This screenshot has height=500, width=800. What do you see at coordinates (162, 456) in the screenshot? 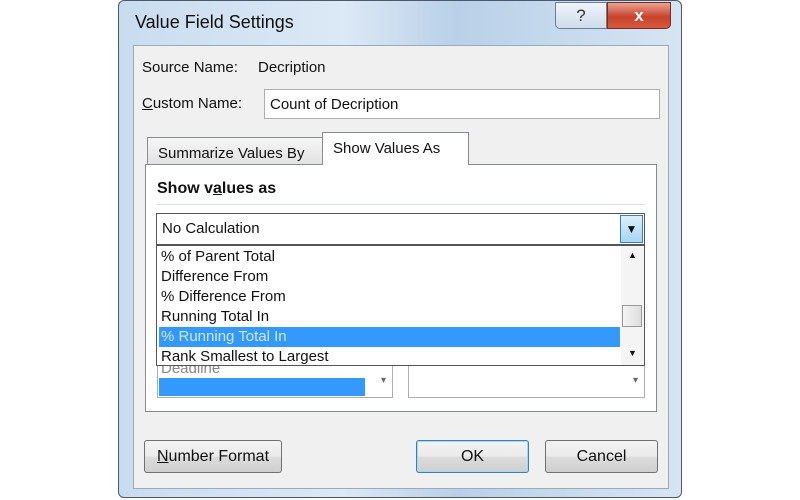
I see `accel-n: N` at bounding box center [162, 456].